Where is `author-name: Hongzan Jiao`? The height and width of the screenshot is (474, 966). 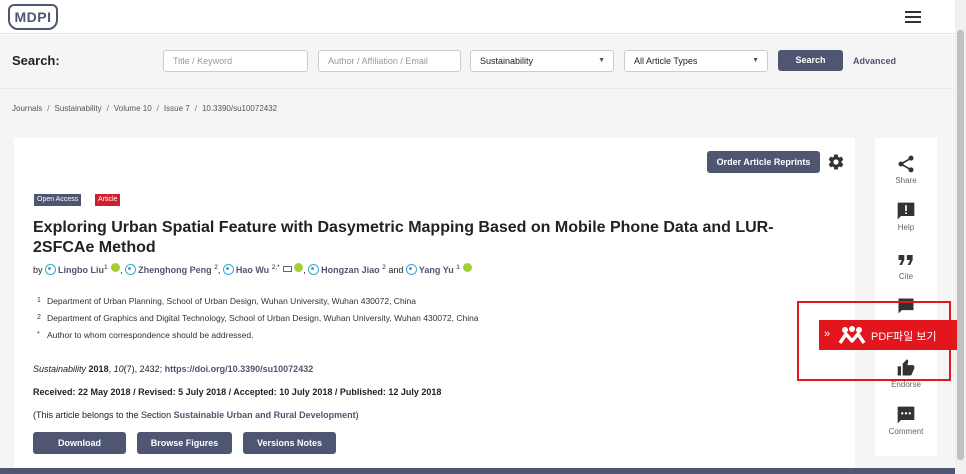 author-name: Hongzan Jiao is located at coordinates (350, 270).